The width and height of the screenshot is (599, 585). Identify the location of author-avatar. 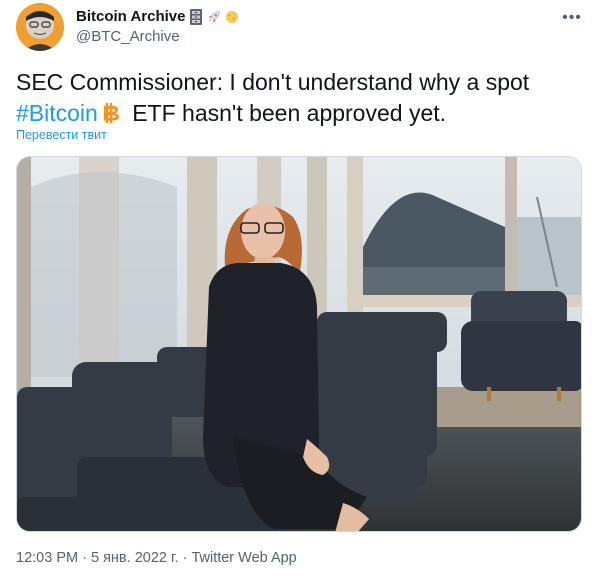
(40, 27).